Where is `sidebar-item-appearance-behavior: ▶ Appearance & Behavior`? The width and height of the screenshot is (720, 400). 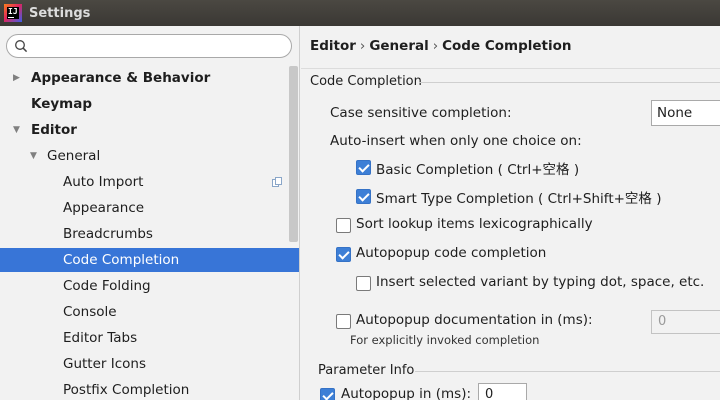 sidebar-item-appearance-behavior: ▶ Appearance & Behavior is located at coordinates (149, 78).